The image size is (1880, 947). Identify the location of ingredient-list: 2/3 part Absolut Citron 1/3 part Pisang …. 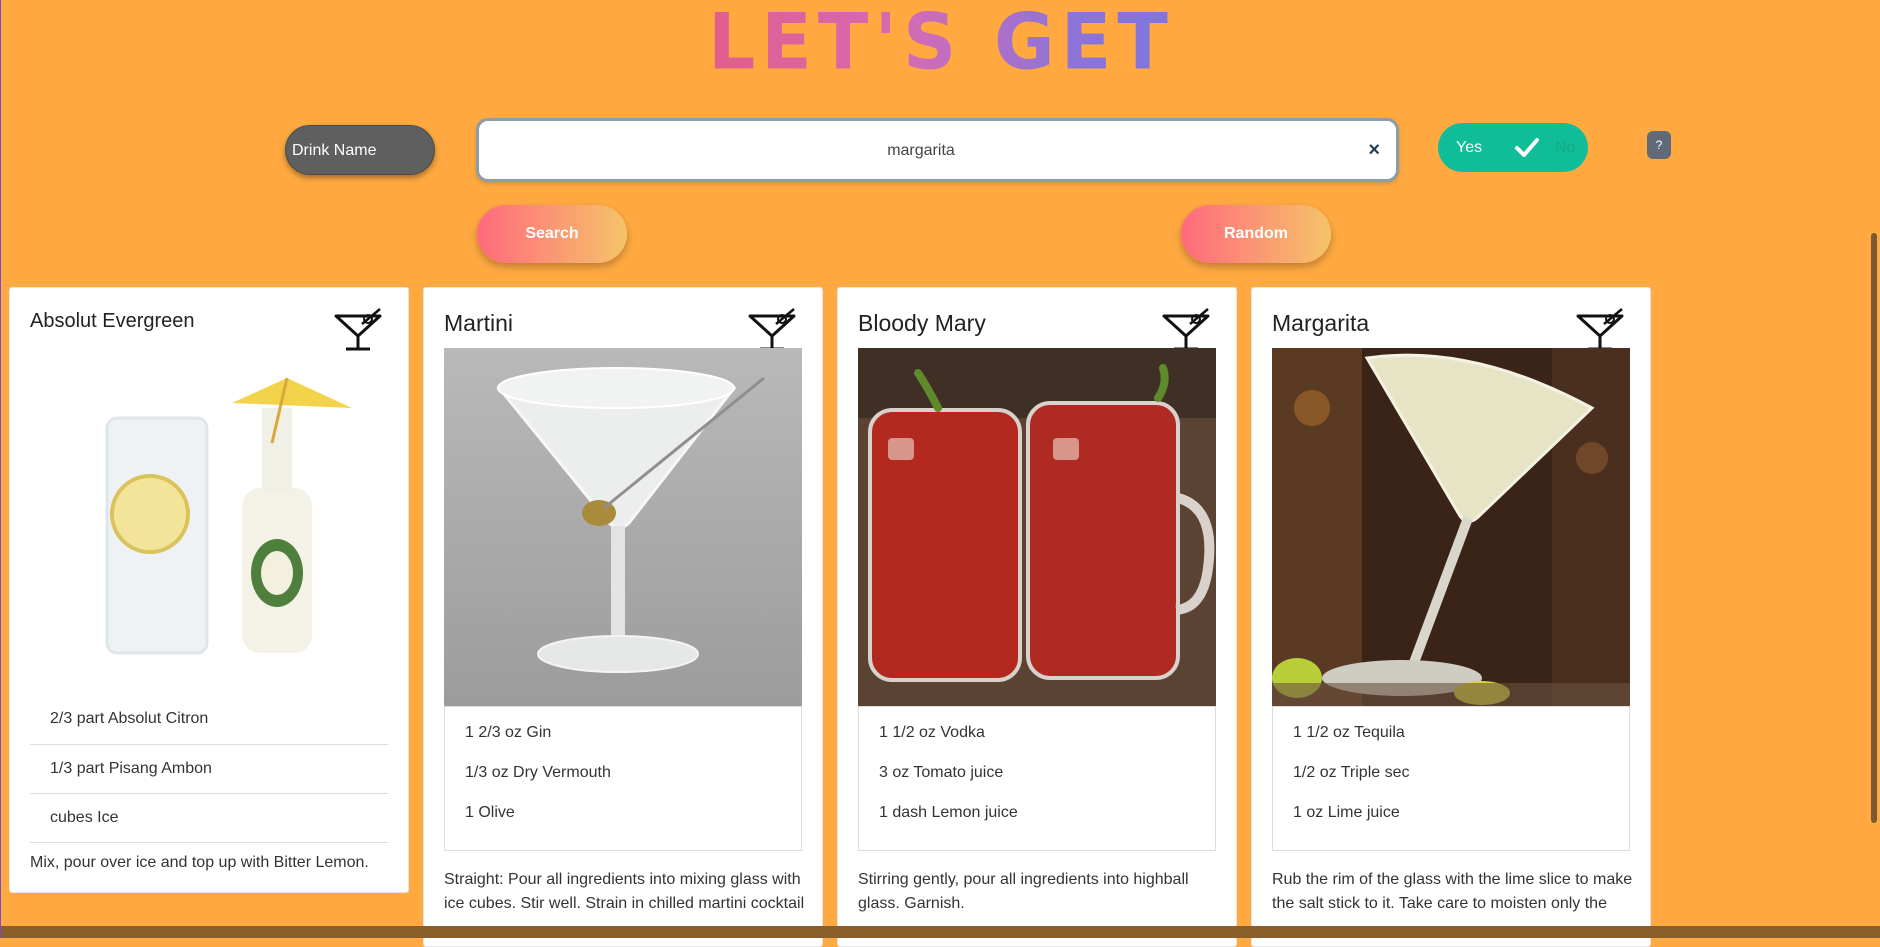
(209, 769).